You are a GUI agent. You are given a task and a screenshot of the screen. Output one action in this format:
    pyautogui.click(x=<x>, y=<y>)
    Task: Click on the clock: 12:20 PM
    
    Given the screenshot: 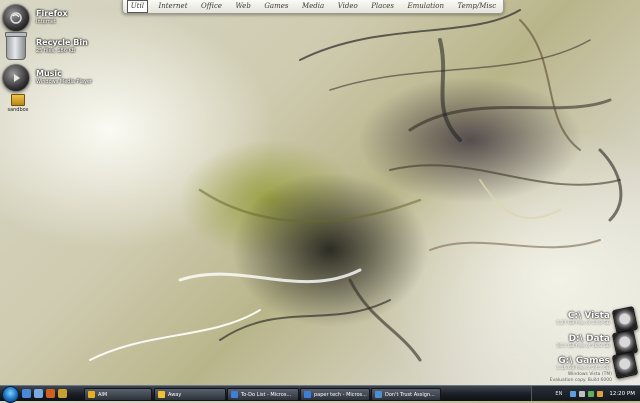 What is the action you would take?
    pyautogui.click(x=622, y=394)
    